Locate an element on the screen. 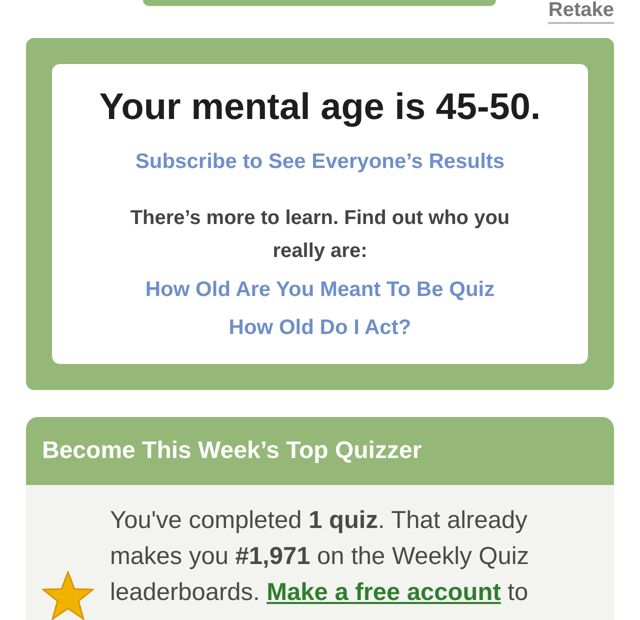 This screenshot has height=620, width=640. prompt-text: There’s more to learn. Find out who you really are: is located at coordinates (320, 235).